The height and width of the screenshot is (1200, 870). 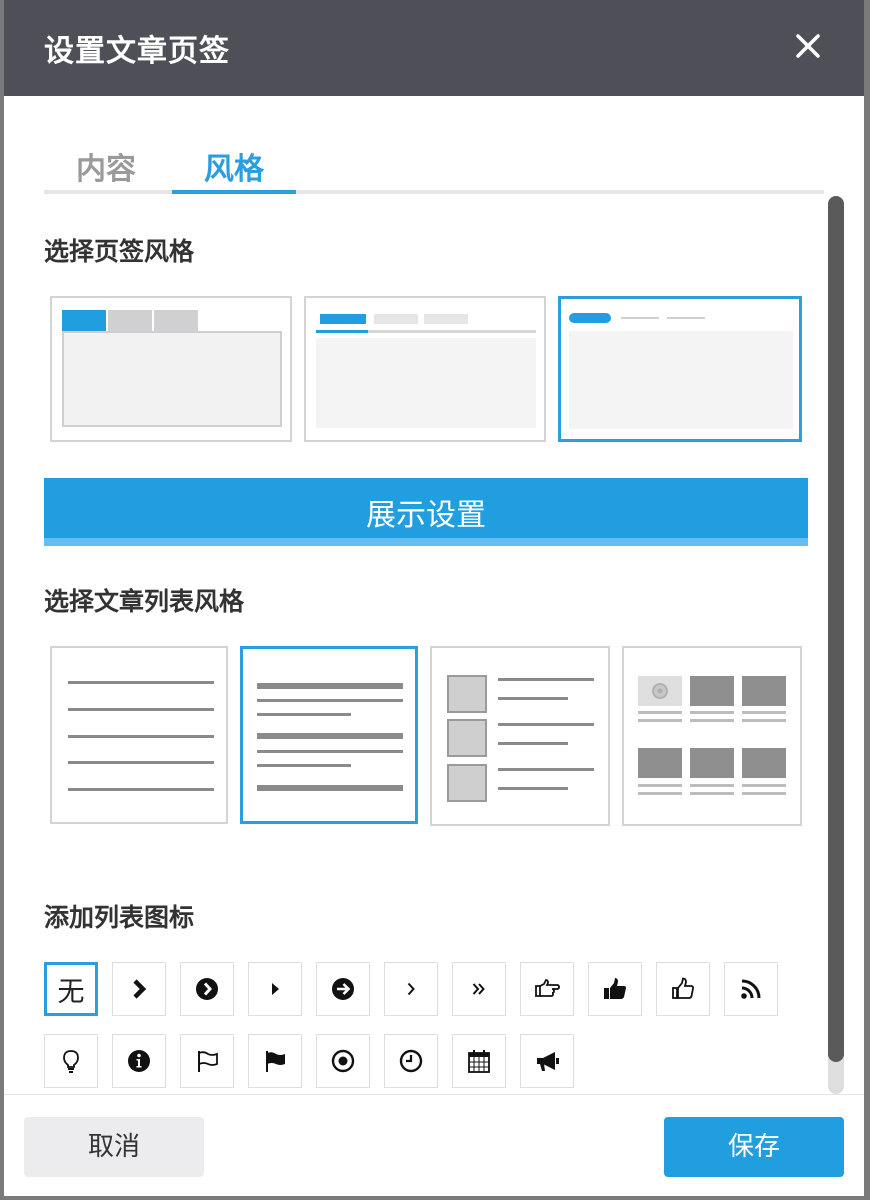 I want to click on flag-solid-icon, so click(x=275, y=1061).